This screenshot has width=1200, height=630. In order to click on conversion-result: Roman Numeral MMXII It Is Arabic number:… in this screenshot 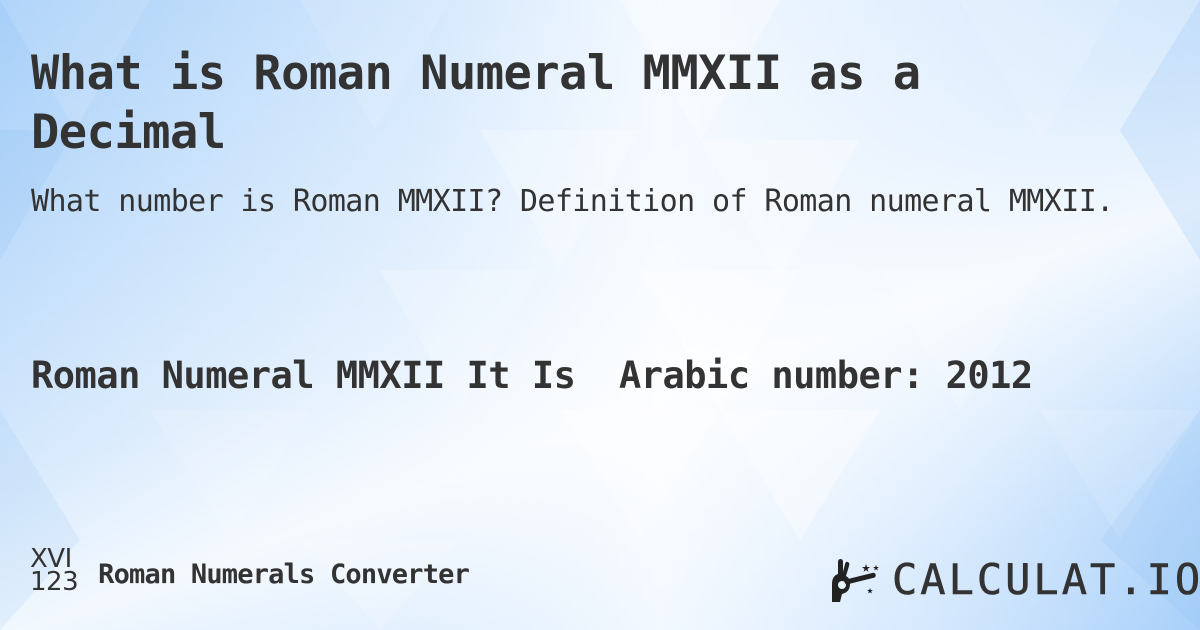, I will do `click(532, 375)`.